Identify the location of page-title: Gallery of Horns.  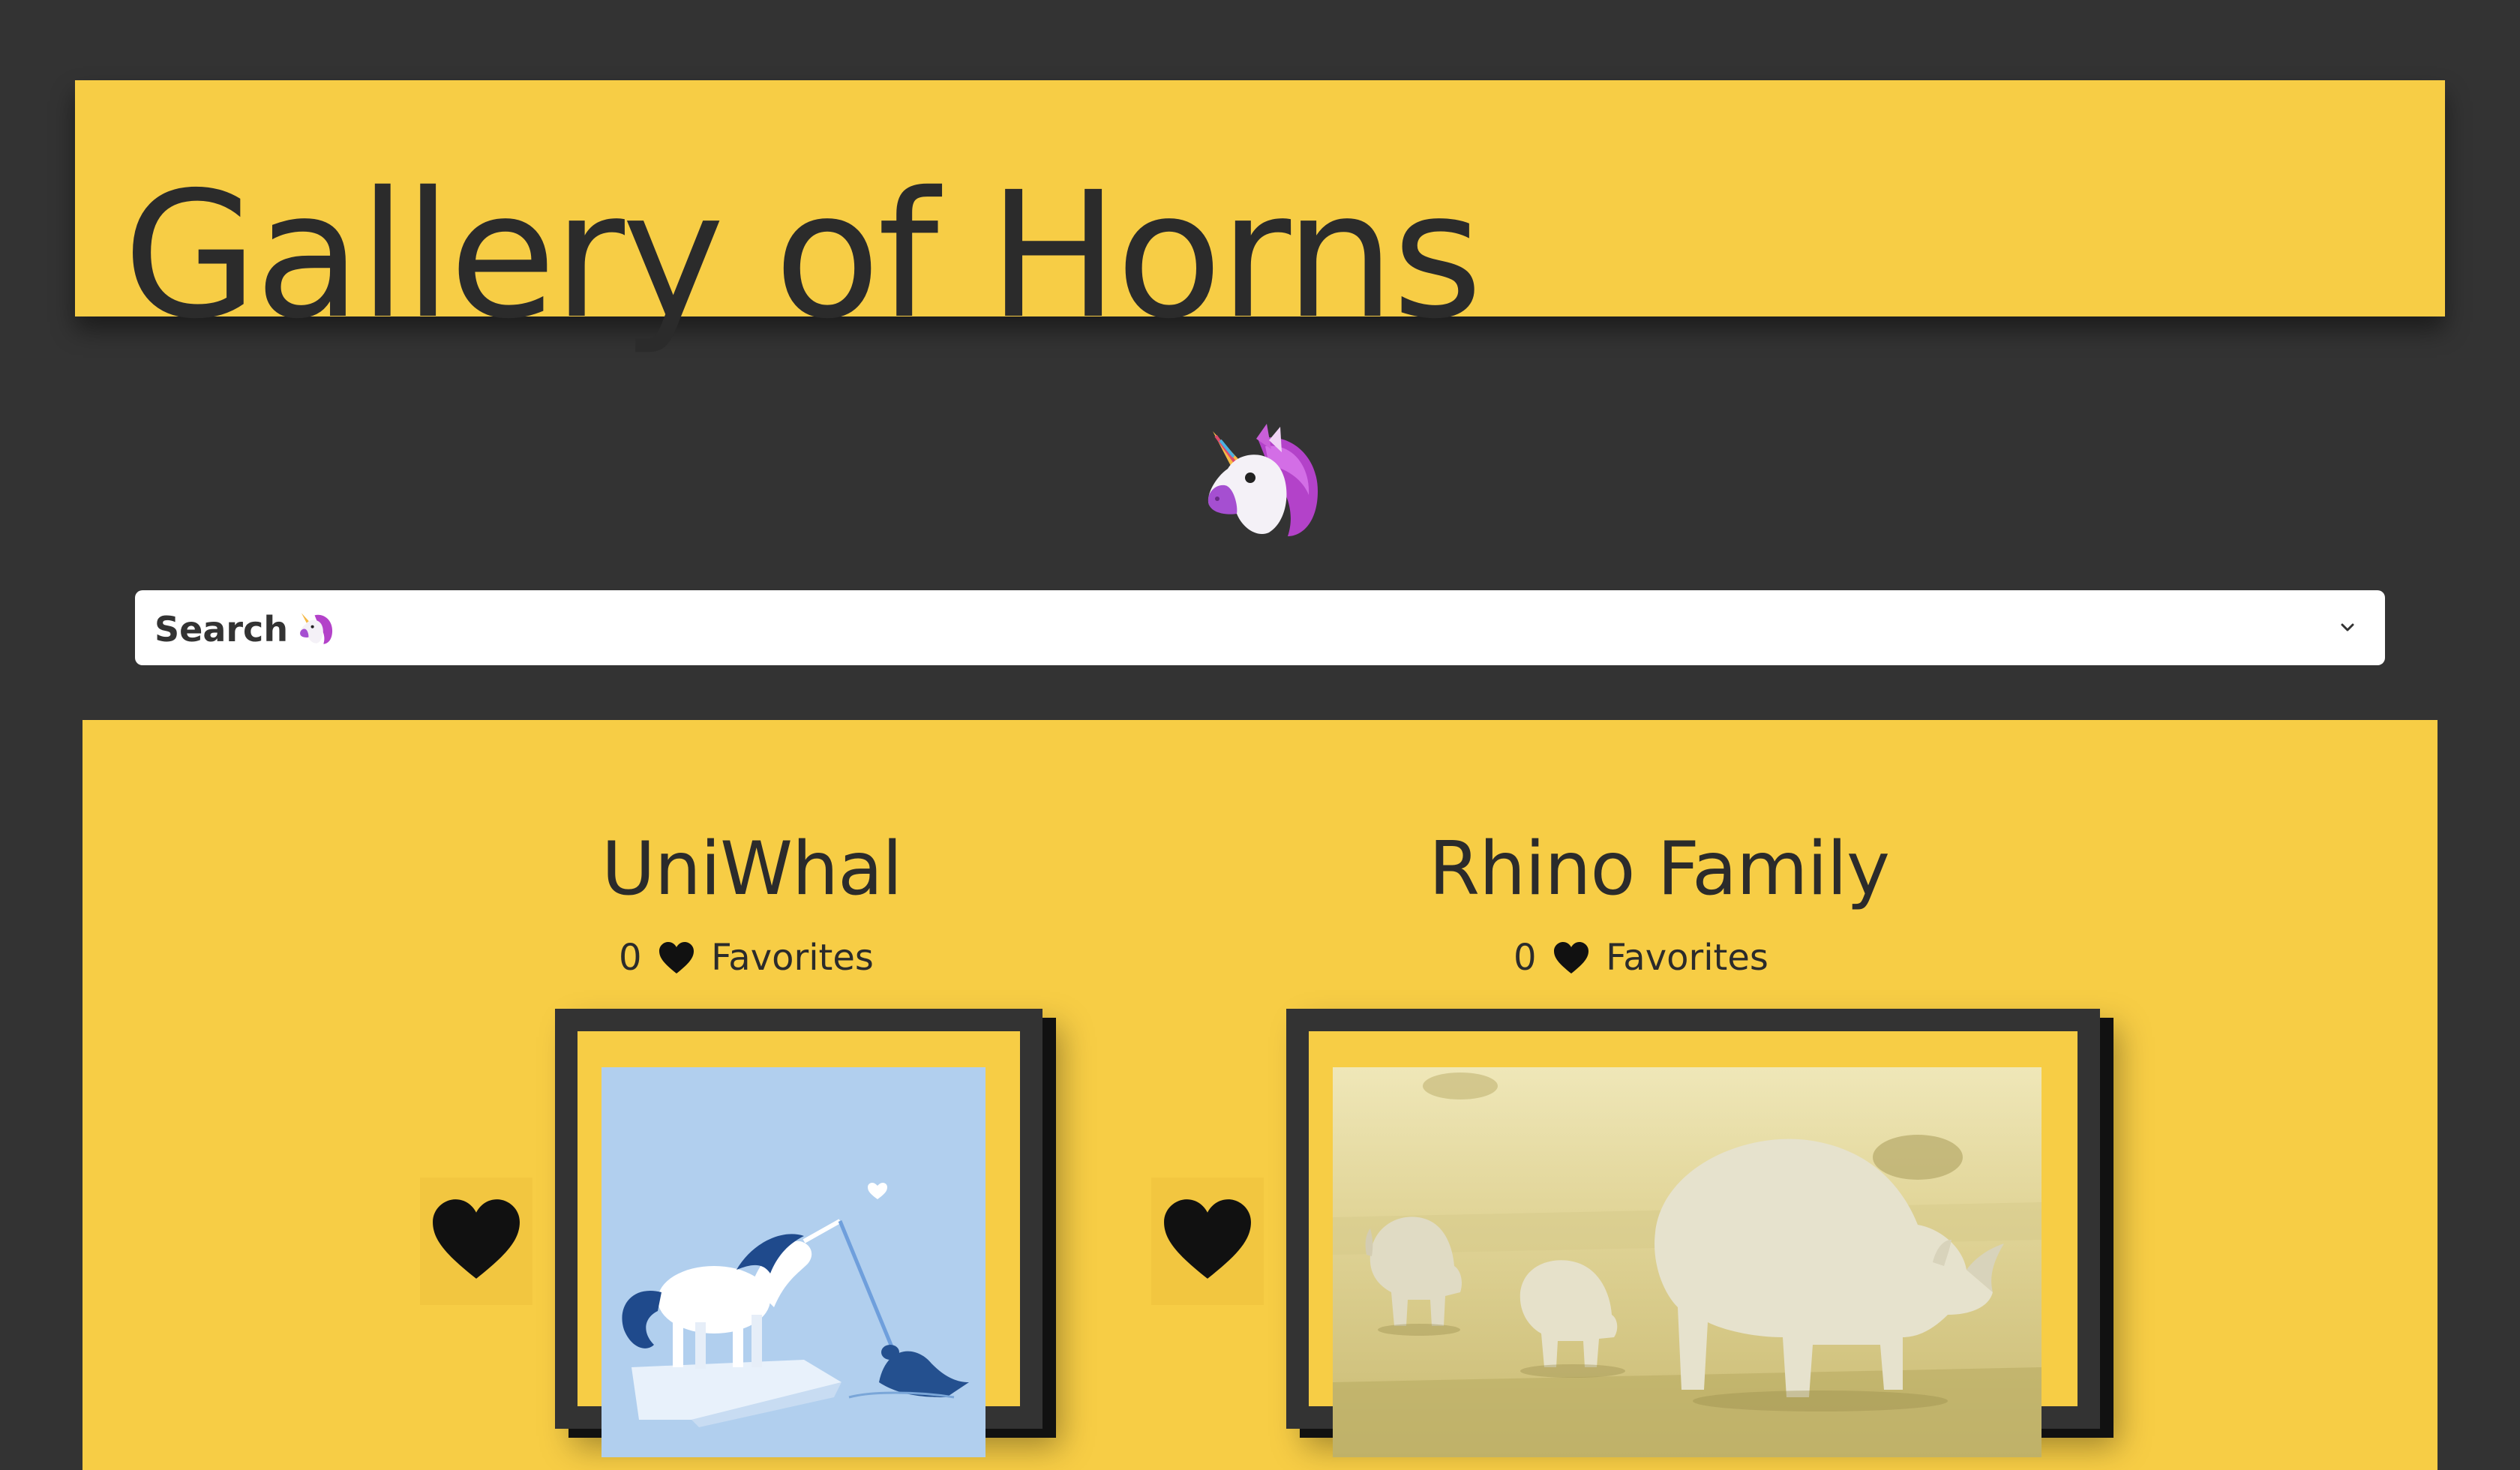
(803, 255).